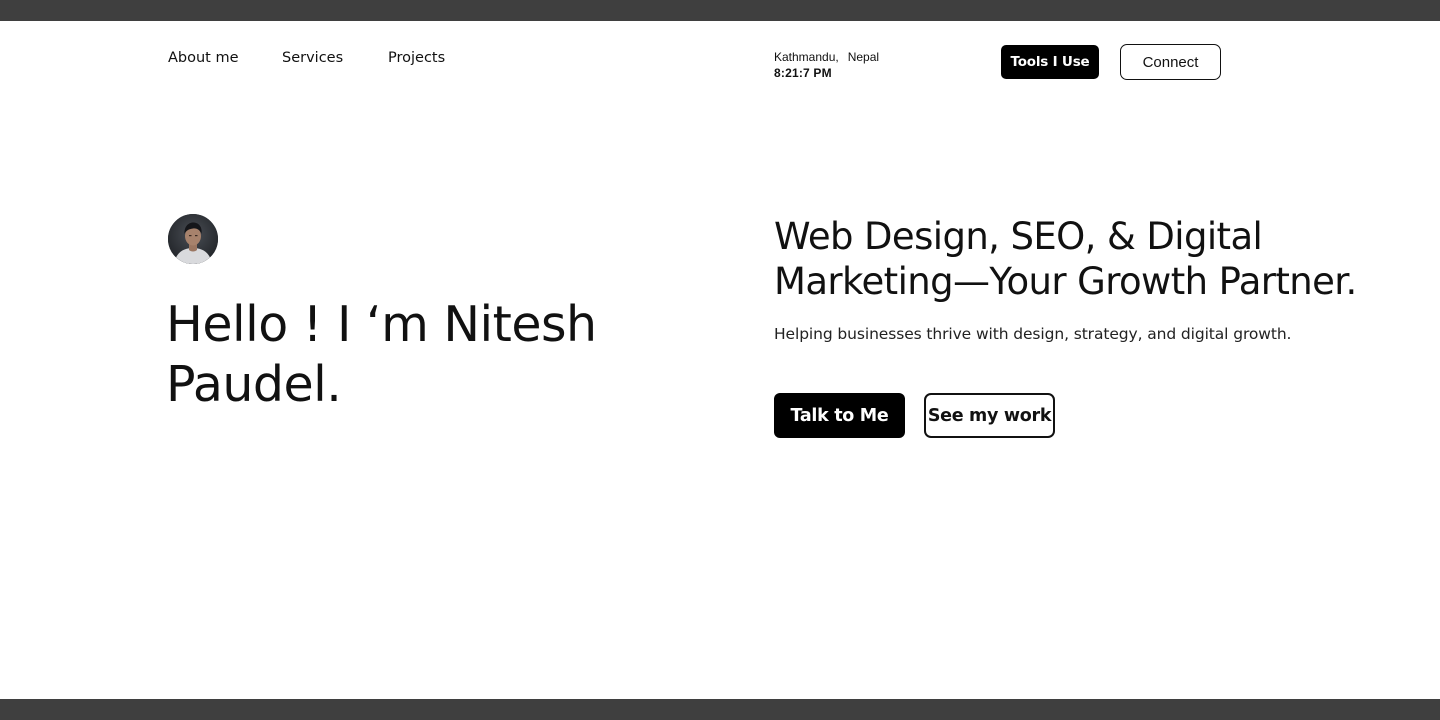  What do you see at coordinates (1050, 62) in the screenshot?
I see `tools-button: Tools I Use` at bounding box center [1050, 62].